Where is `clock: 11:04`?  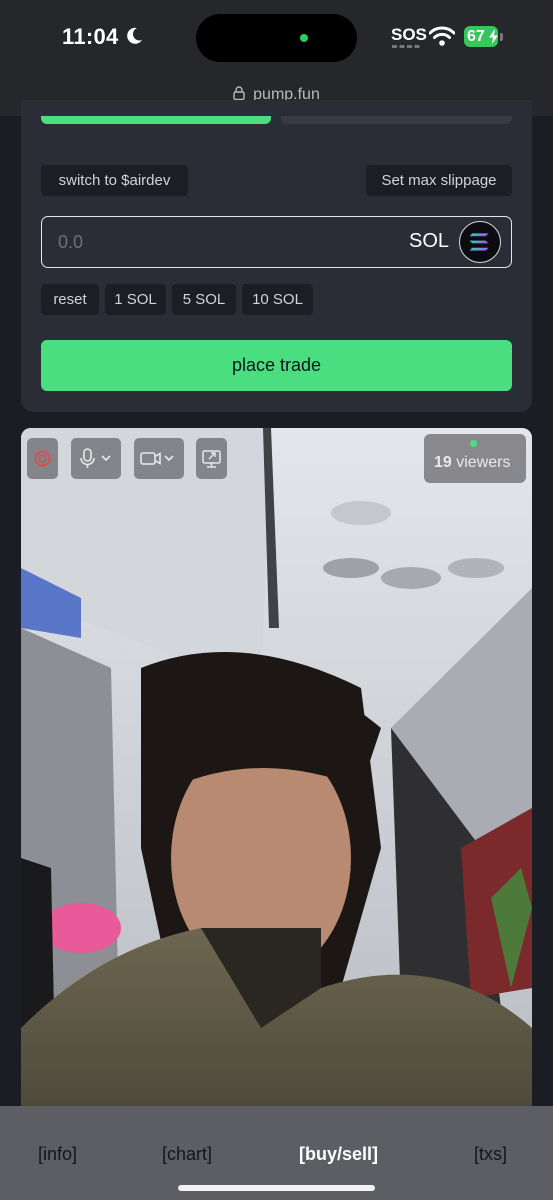
clock: 11:04 is located at coordinates (90, 36).